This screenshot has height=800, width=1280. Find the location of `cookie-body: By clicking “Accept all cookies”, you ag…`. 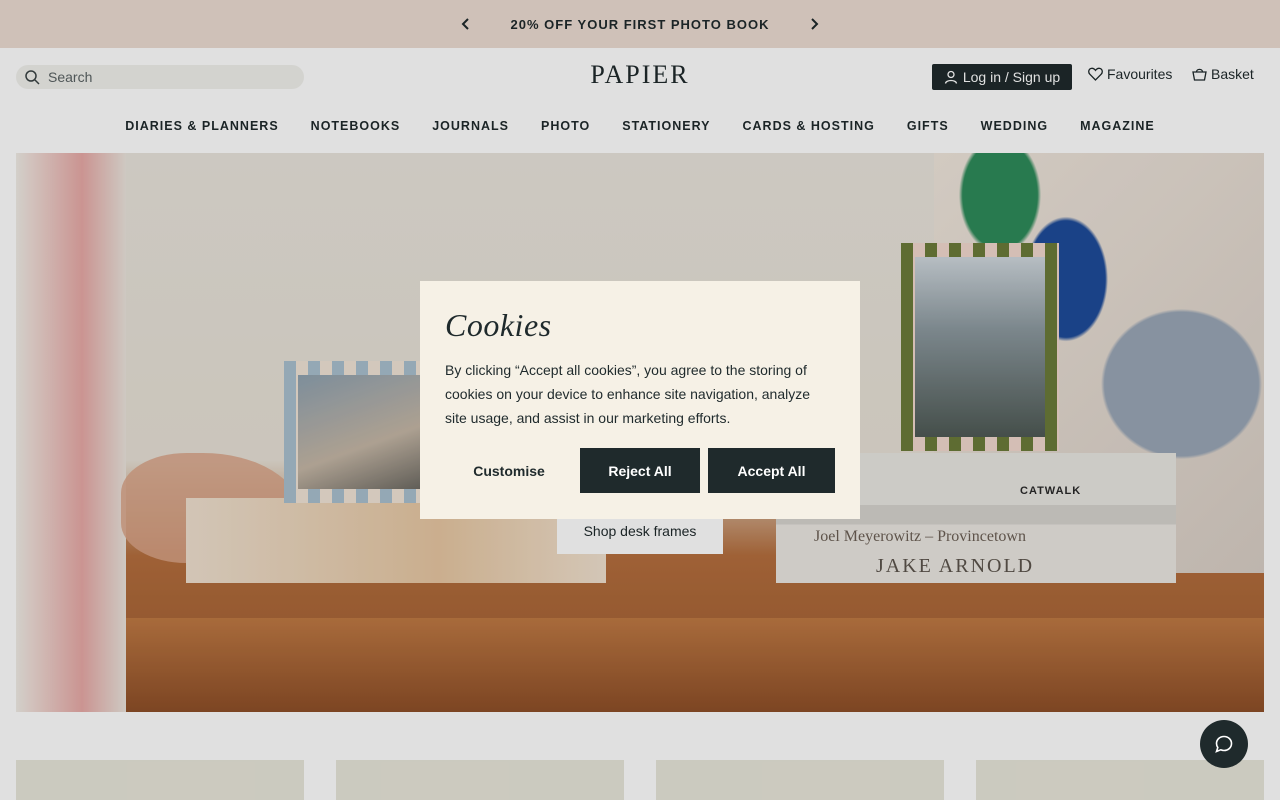

cookie-body: By clicking “Accept all cookies”, you ag… is located at coordinates (628, 394).